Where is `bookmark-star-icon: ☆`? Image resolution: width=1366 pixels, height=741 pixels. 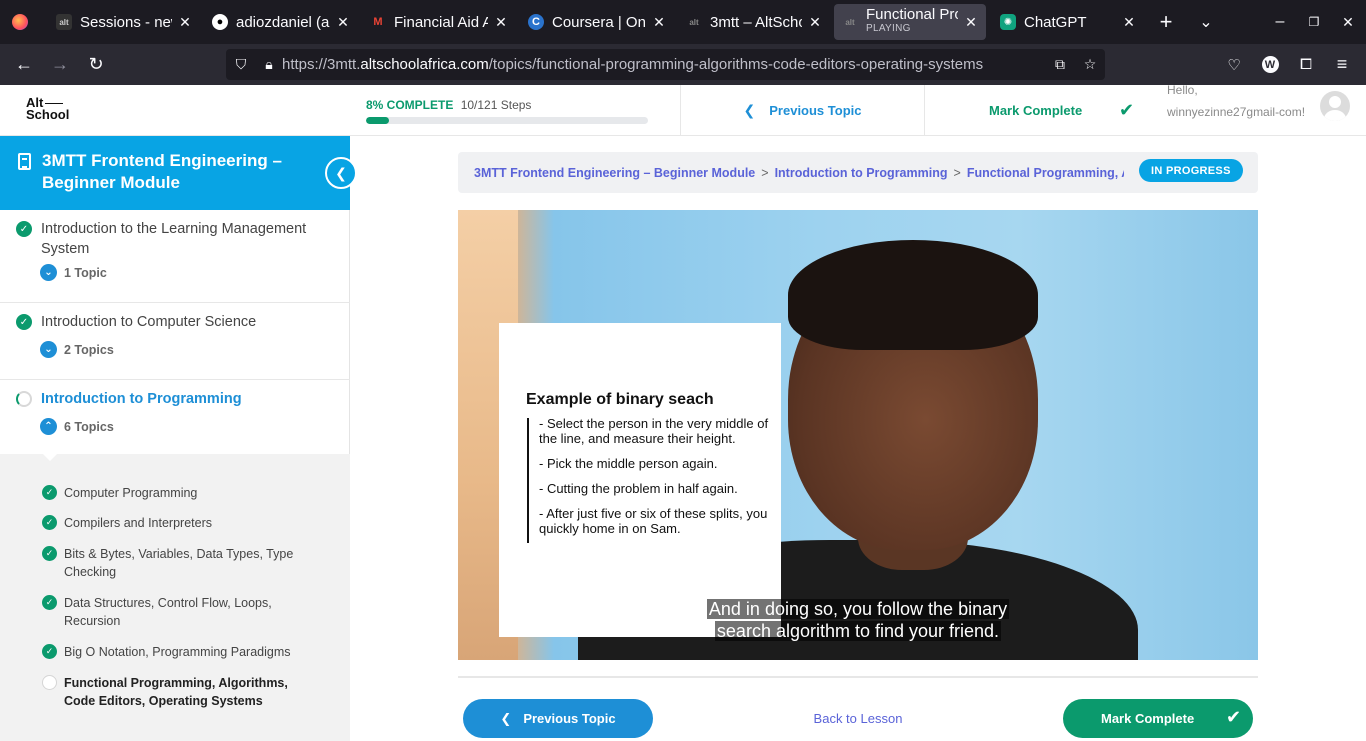 bookmark-star-icon: ☆ is located at coordinates (1090, 64).